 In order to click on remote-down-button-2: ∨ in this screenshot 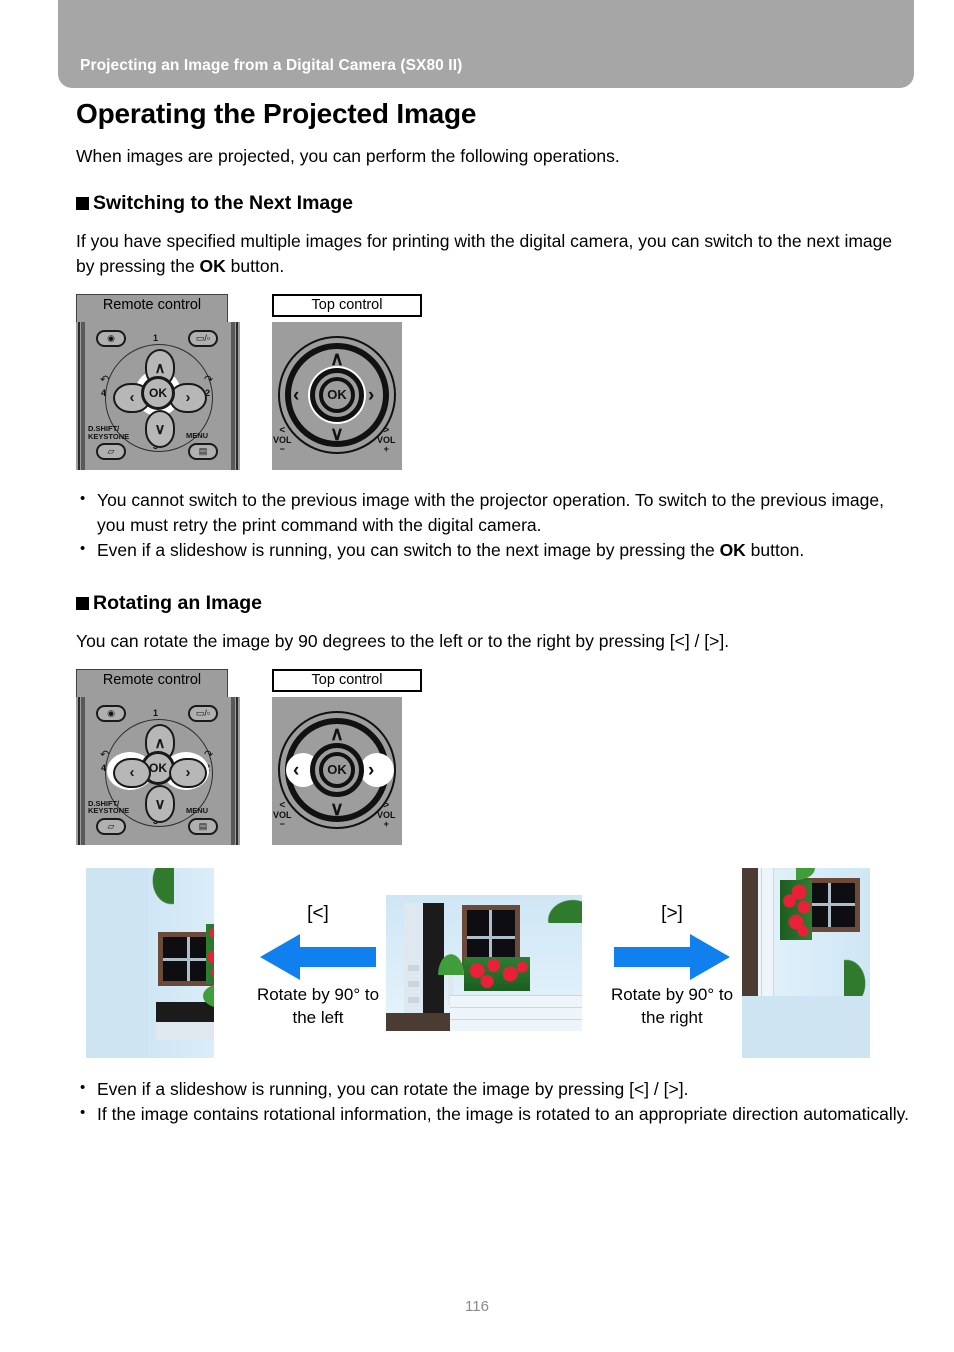, I will do `click(160, 803)`.